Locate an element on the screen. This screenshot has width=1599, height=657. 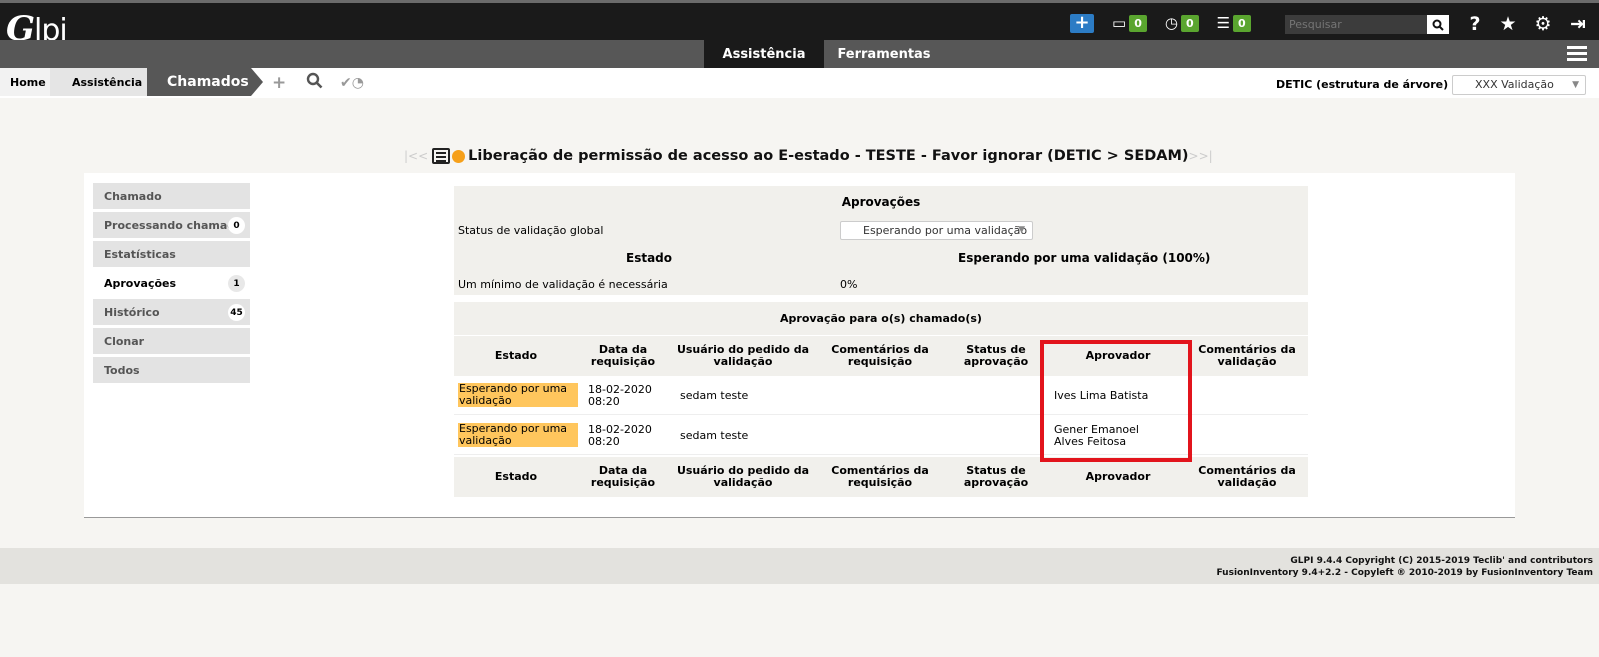
tasks-counter: ☰ 0 is located at coordinates (1234, 23).